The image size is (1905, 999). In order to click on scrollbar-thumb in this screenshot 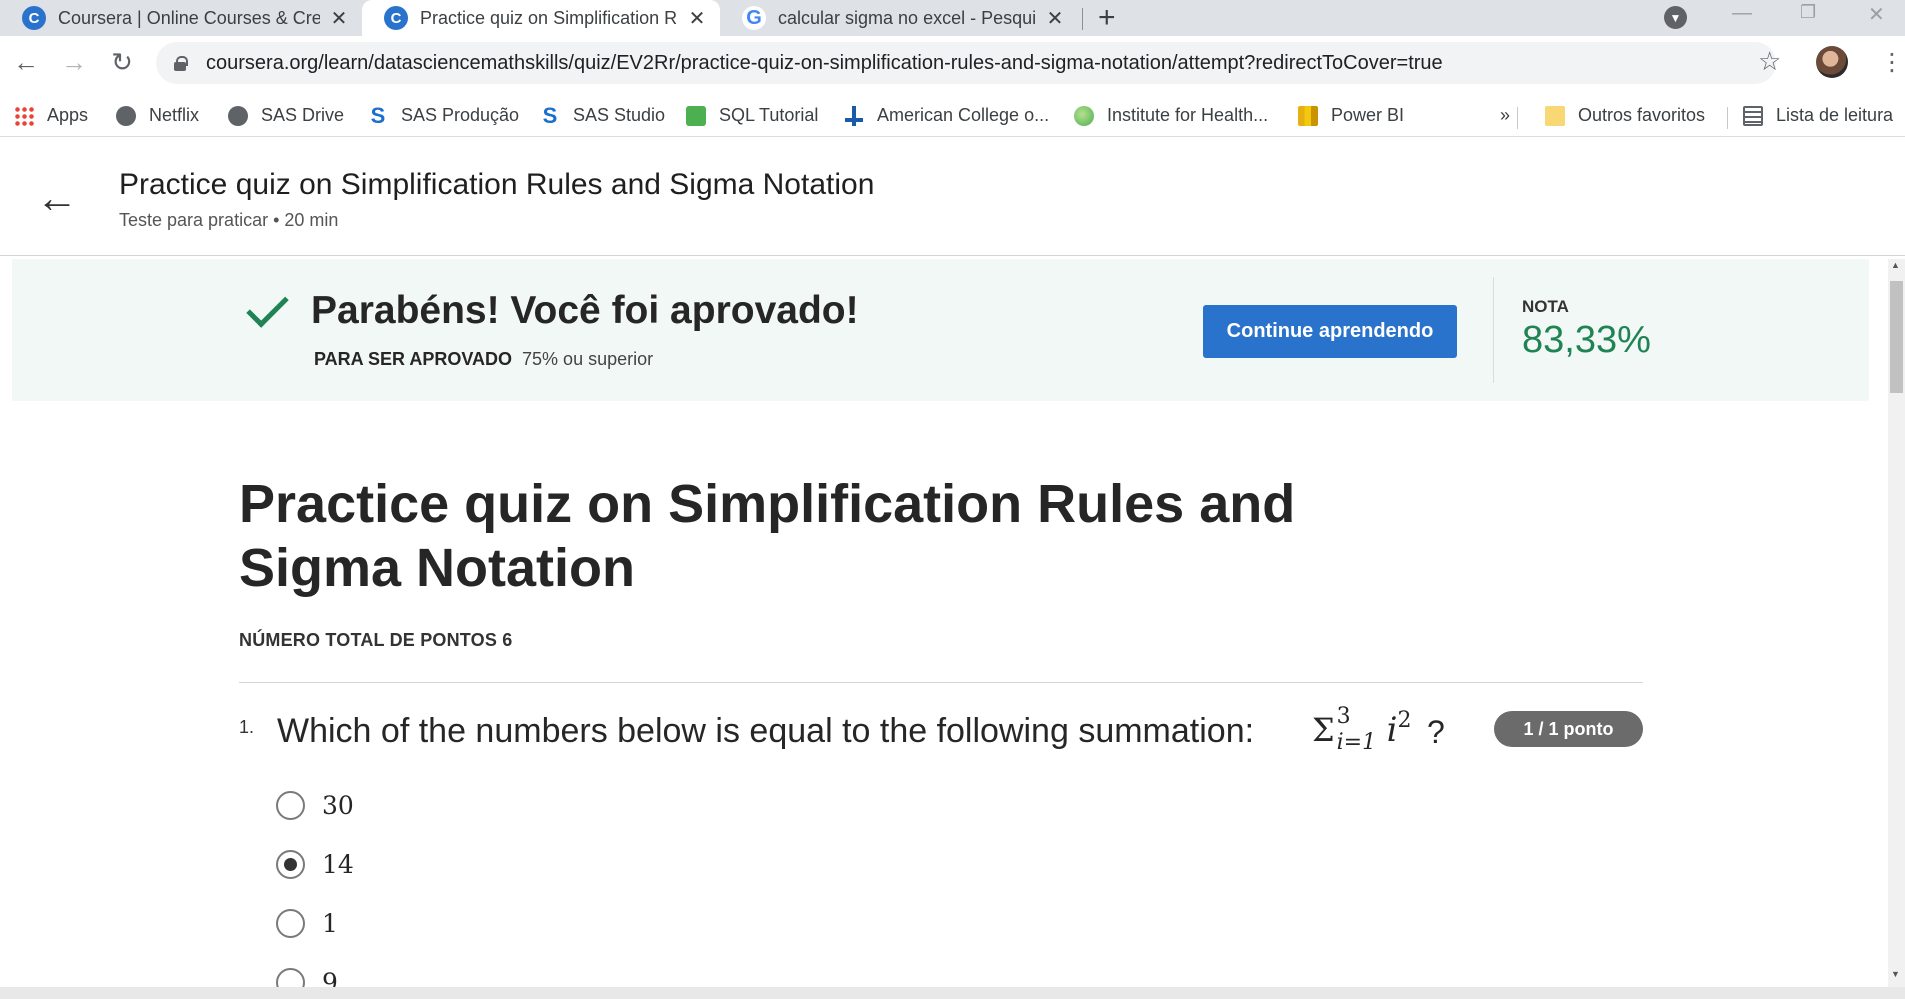, I will do `click(1896, 337)`.